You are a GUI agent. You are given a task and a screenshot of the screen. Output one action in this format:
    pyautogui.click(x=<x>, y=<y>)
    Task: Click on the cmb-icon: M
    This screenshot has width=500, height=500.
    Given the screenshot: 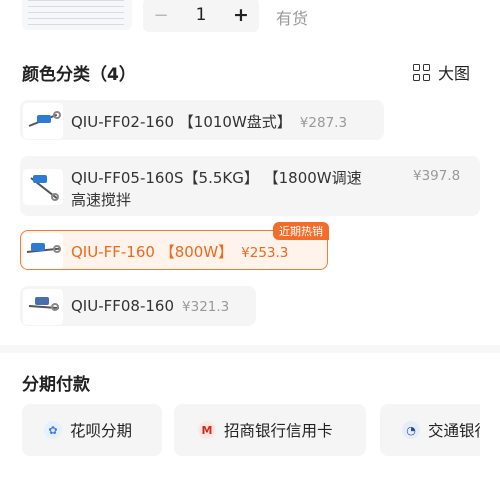 What is the action you would take?
    pyautogui.click(x=207, y=430)
    